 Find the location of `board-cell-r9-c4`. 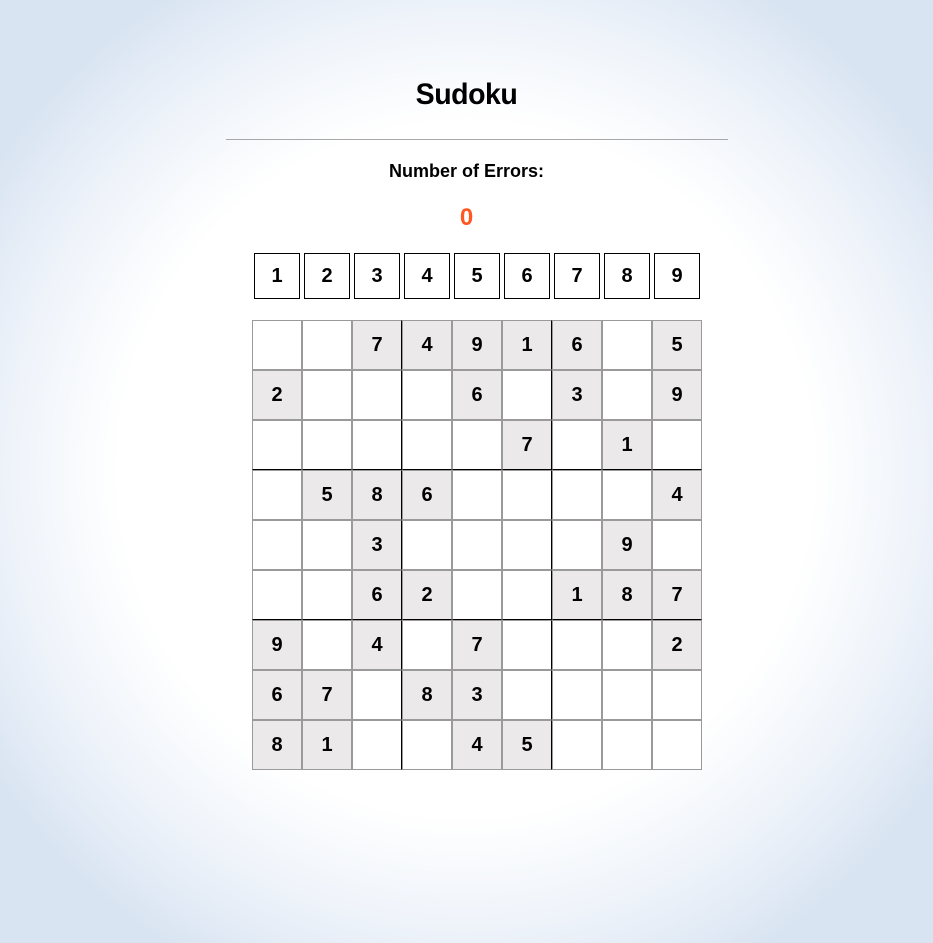

board-cell-r9-c4 is located at coordinates (427, 745).